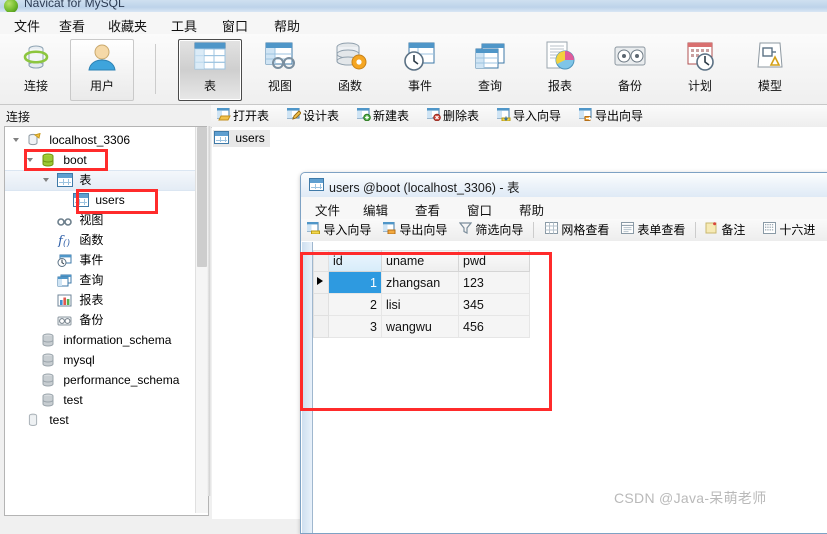 This screenshot has width=827, height=534. Describe the element at coordinates (494, 326) in the screenshot. I see `cell-pwd: 456` at that location.